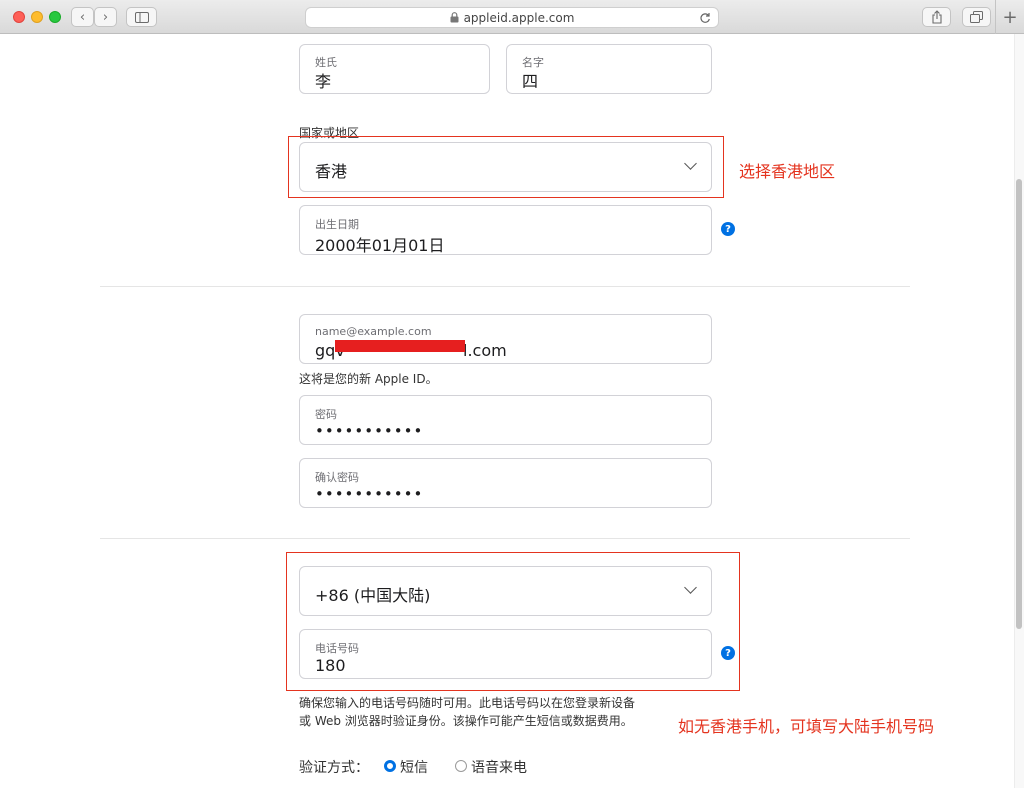  I want to click on browser-toolbar: ‹ › appleid.apple.com +, so click(512, 17).